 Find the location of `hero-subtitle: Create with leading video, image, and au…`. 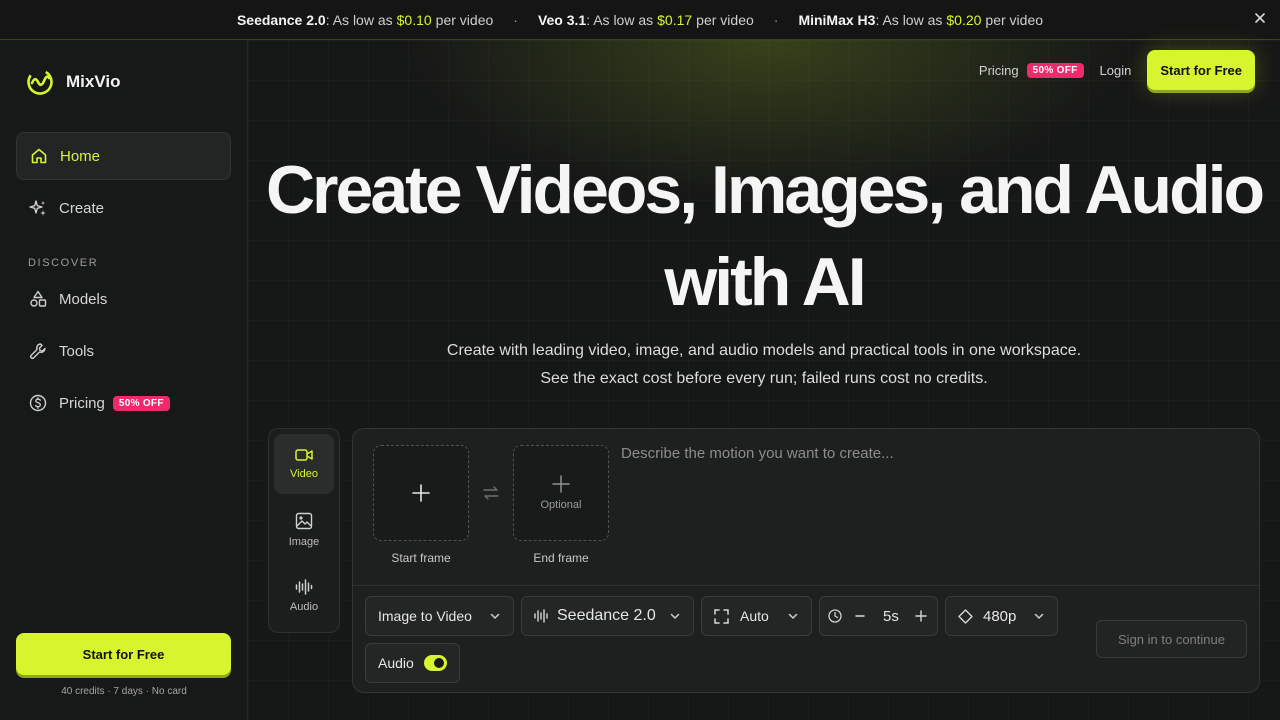

hero-subtitle: Create with leading video, image, and au… is located at coordinates (764, 365).